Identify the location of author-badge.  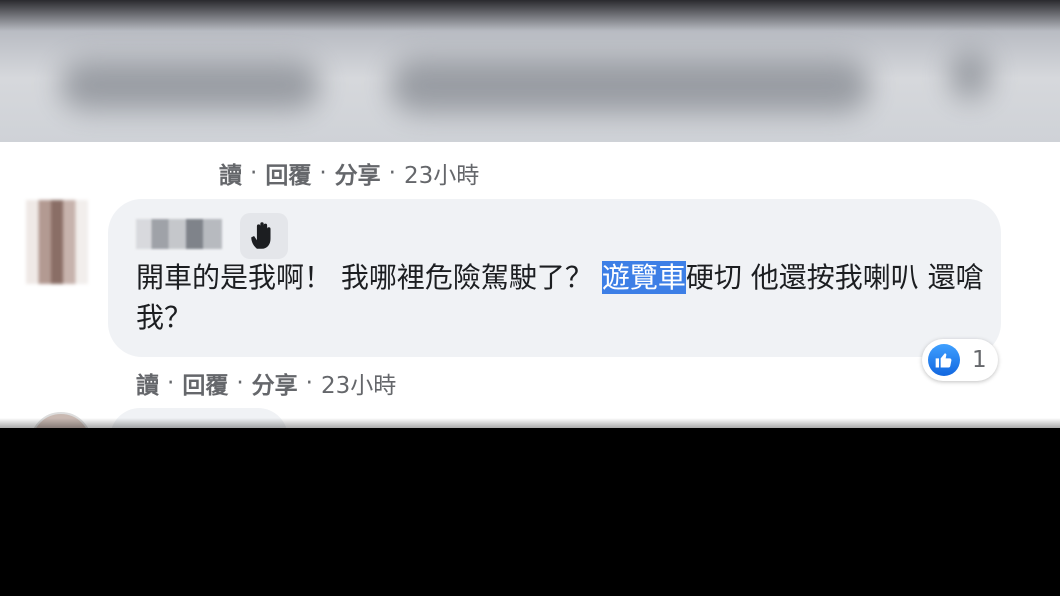
(264, 236).